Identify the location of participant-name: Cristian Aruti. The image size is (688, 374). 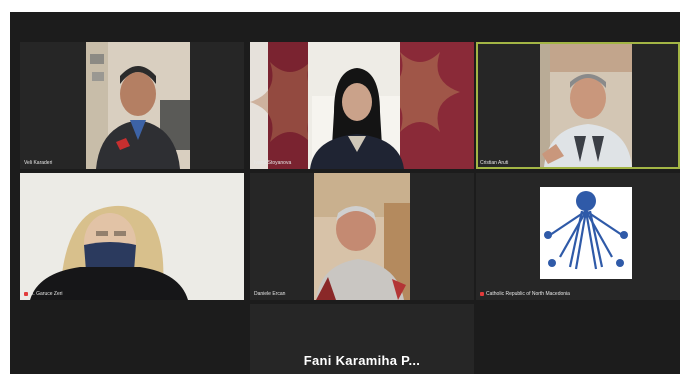
(494, 163).